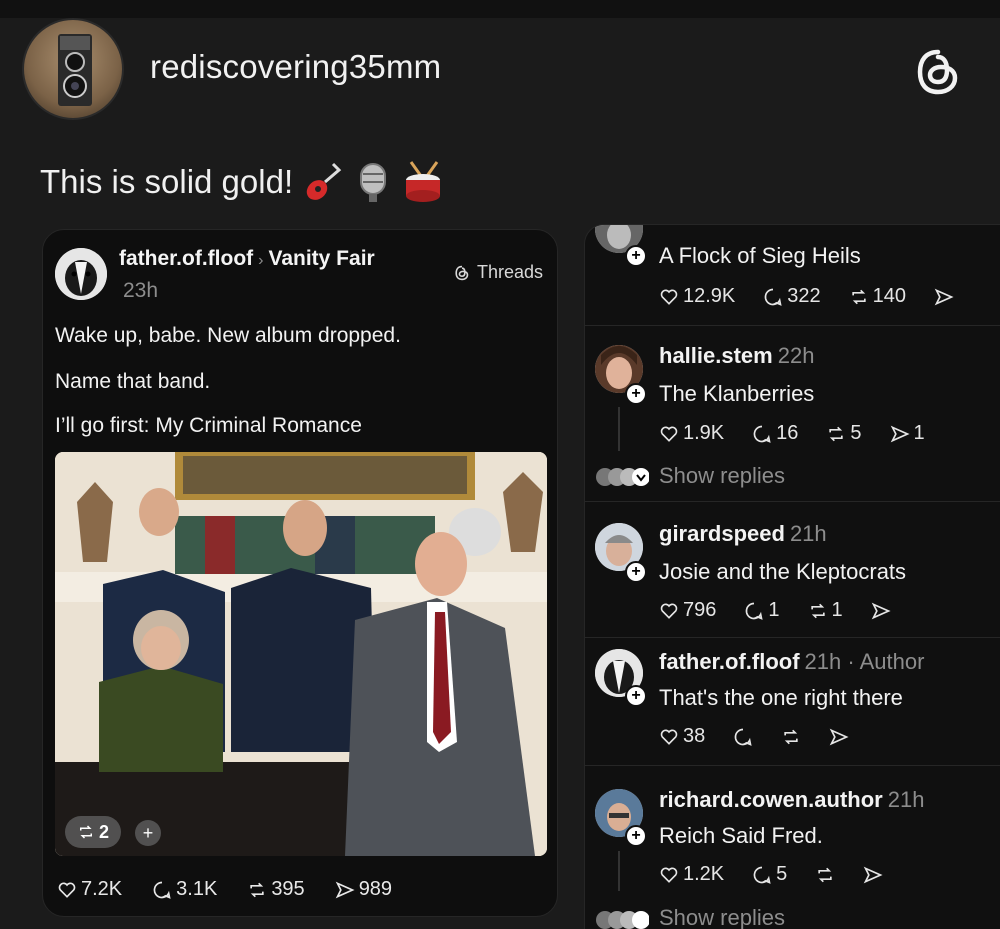  What do you see at coordinates (687, 610) in the screenshot?
I see `like-button: 796` at bounding box center [687, 610].